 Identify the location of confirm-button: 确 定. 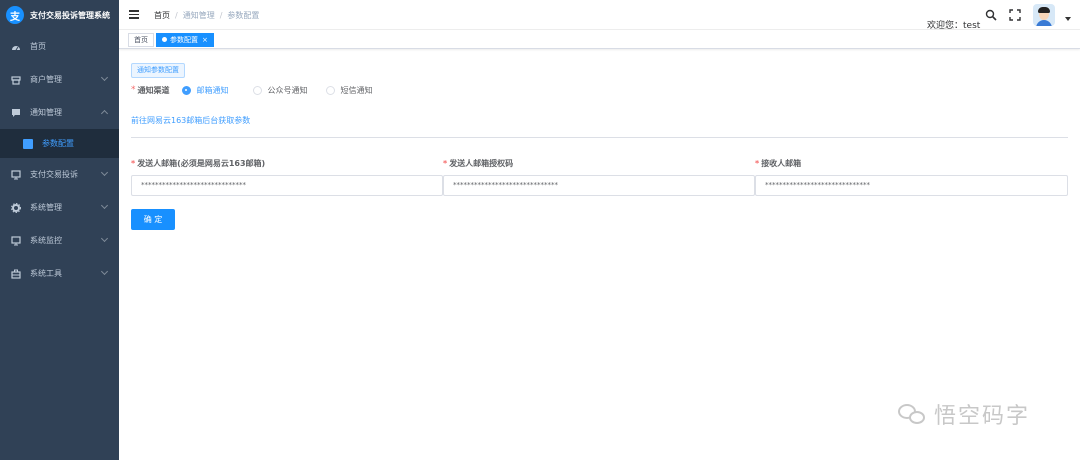
(153, 219).